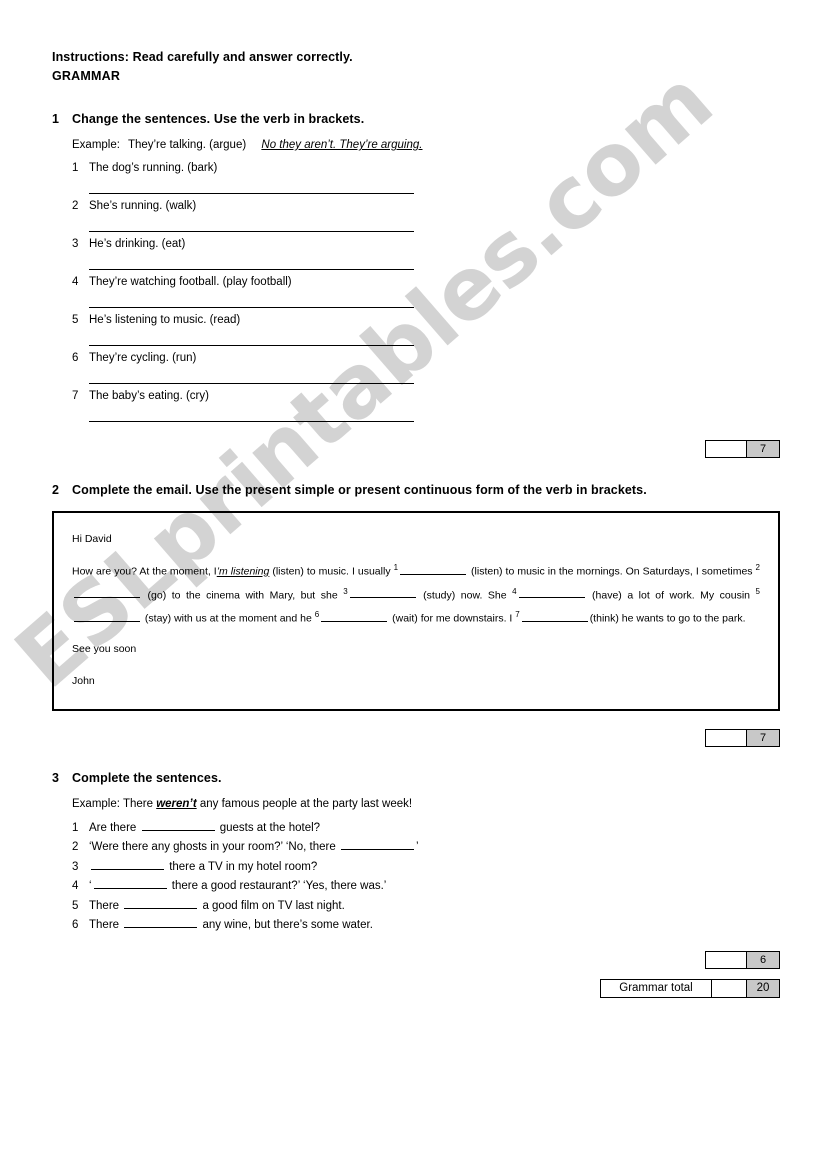 This screenshot has width=821, height=1169. What do you see at coordinates (143, 206) in the screenshot?
I see `item-text: She’s running. (walk)` at bounding box center [143, 206].